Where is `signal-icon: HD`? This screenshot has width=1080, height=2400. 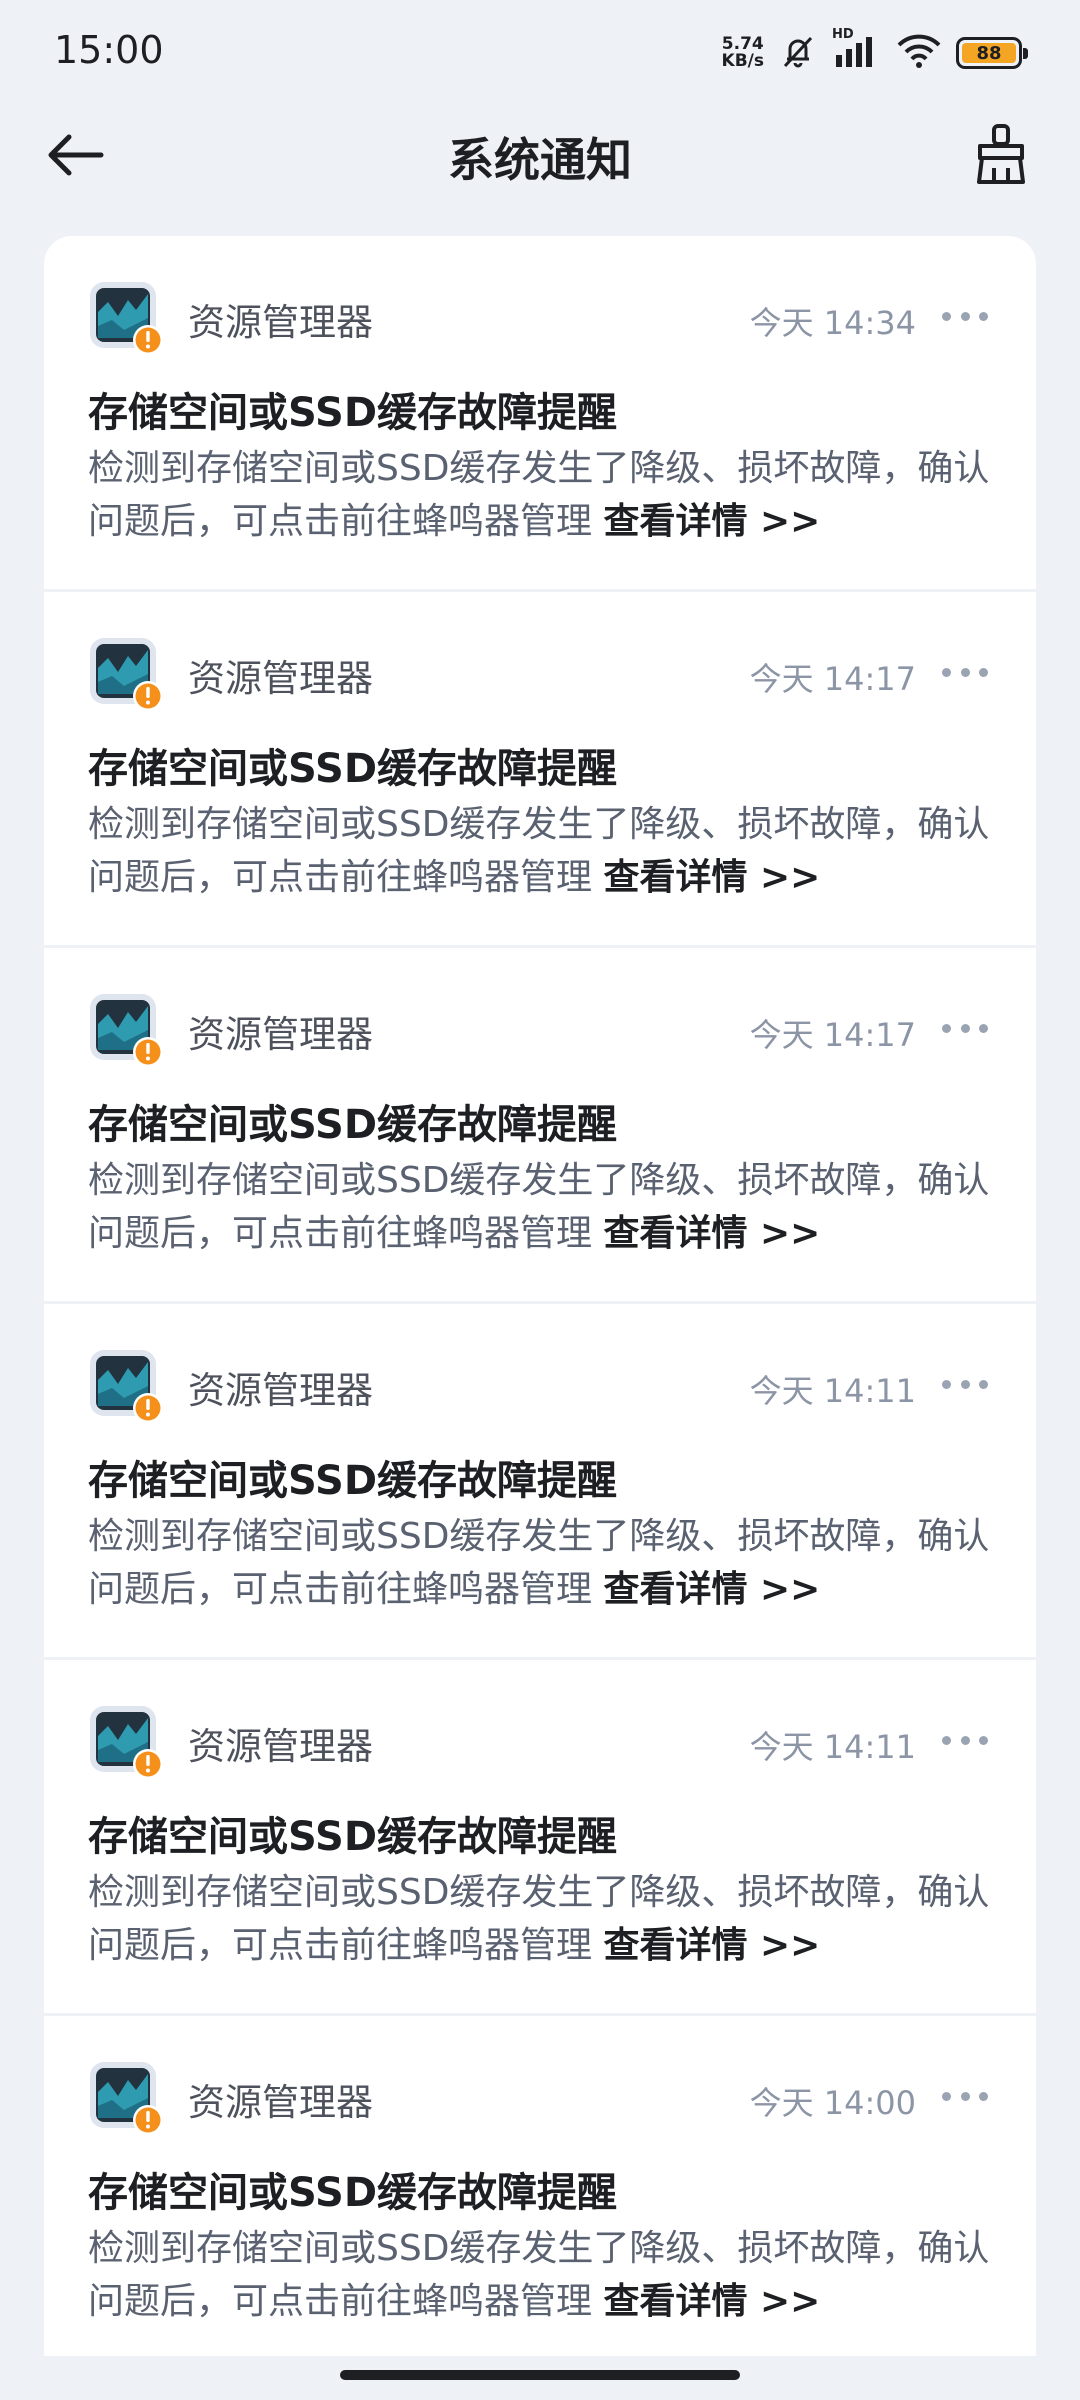 signal-icon: HD is located at coordinates (857, 51).